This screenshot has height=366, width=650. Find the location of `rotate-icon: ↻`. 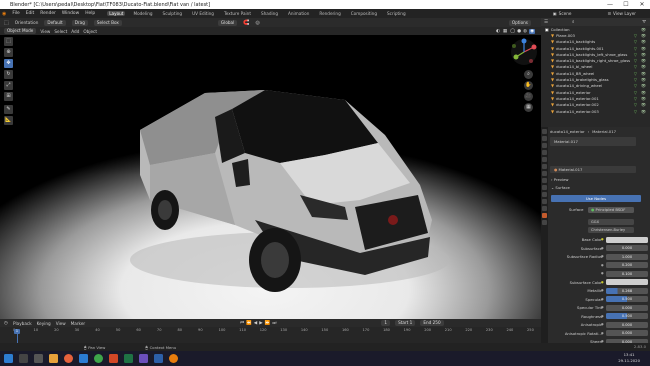

rotate-icon: ↻ is located at coordinates (8, 74).